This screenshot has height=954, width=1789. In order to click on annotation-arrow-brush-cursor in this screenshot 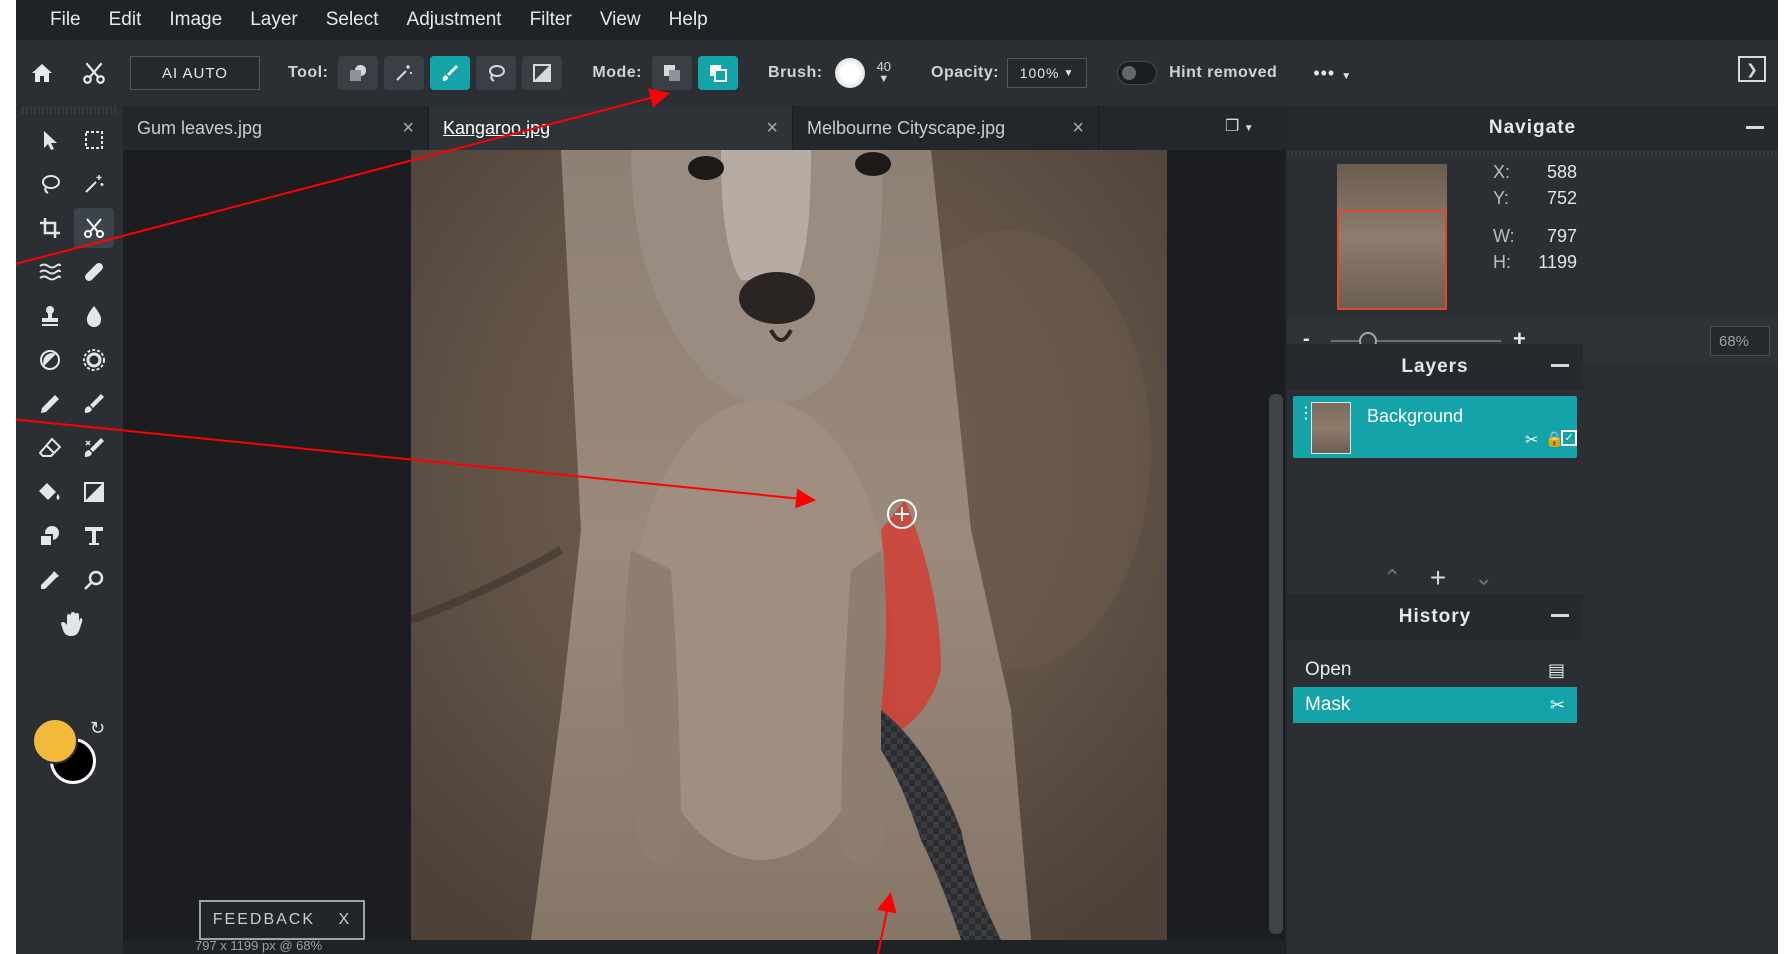, I will do `click(416, 463)`.